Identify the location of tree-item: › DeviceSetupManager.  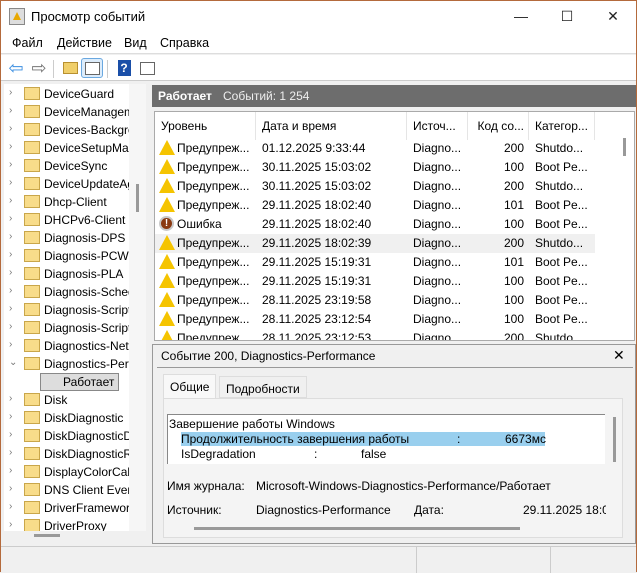
(66, 148).